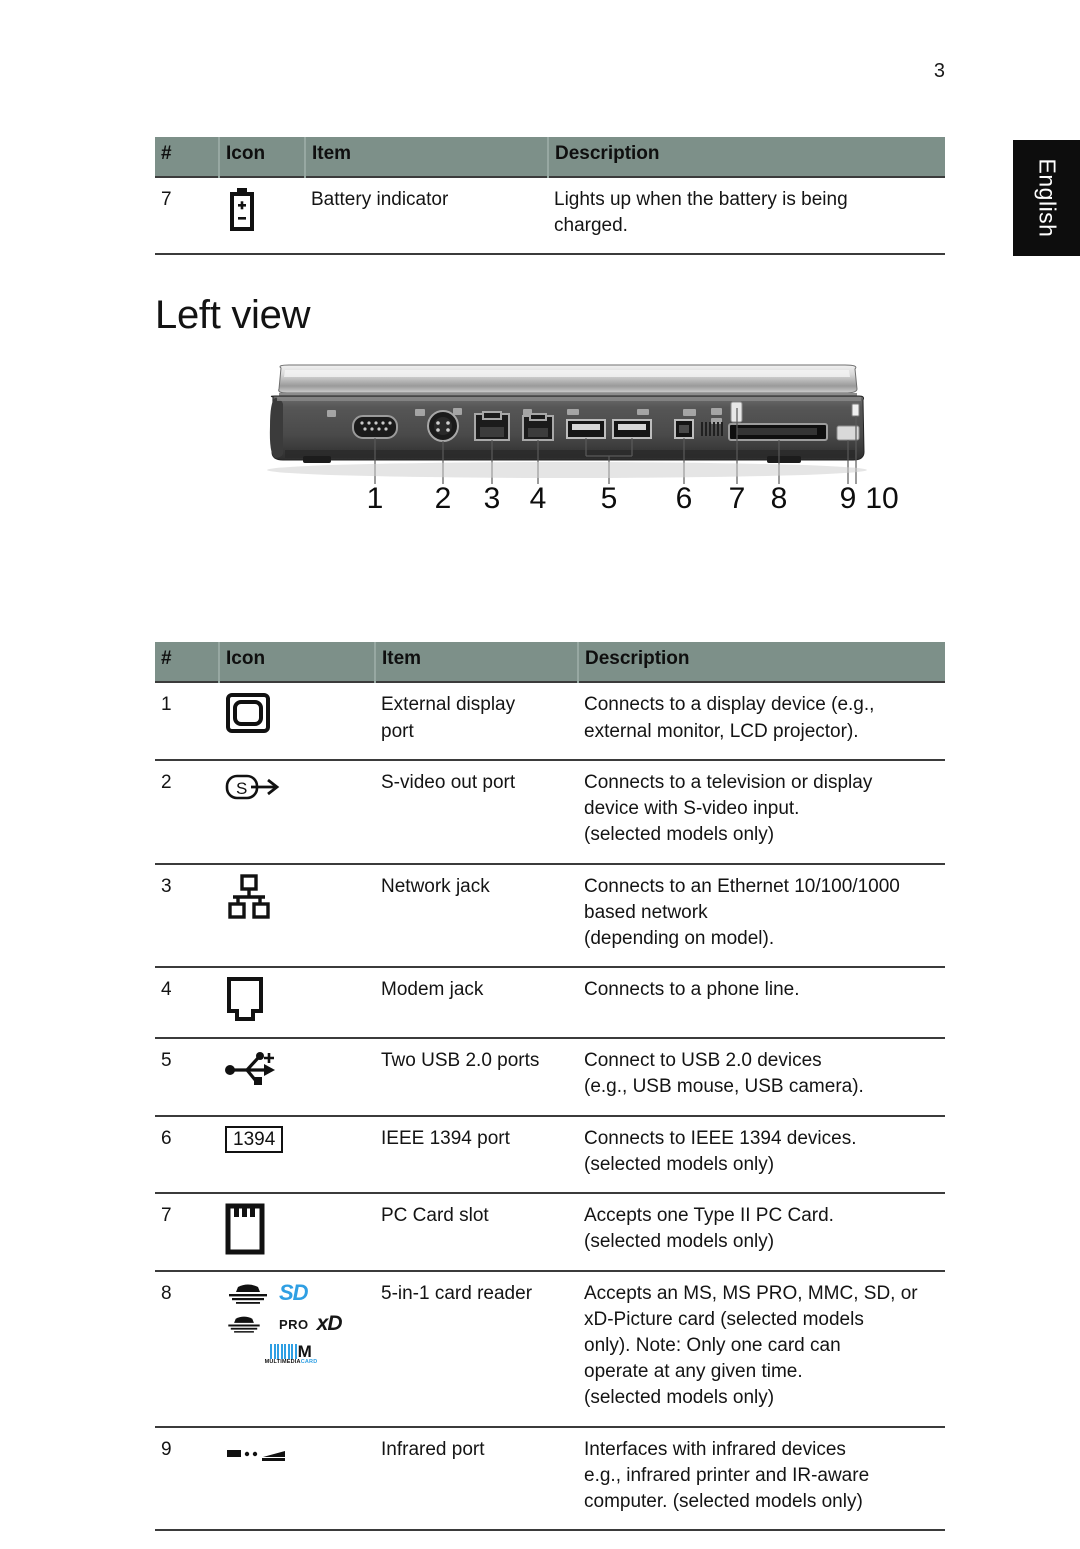 The width and height of the screenshot is (1080, 1549). Describe the element at coordinates (712, 1345) in the screenshot. I see `description-line: only). Note: Only one card can` at that location.